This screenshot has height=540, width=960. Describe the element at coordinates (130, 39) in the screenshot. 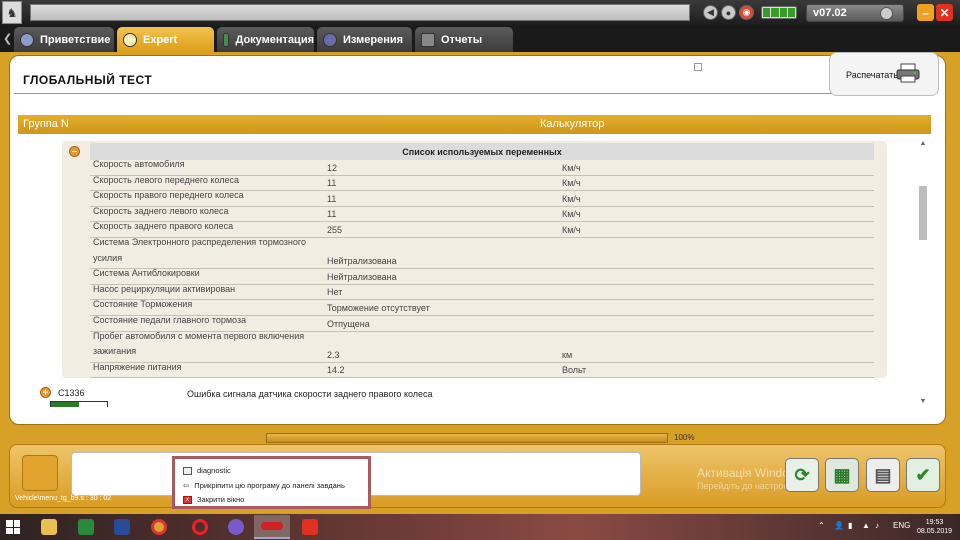

I see `search-icon` at that location.